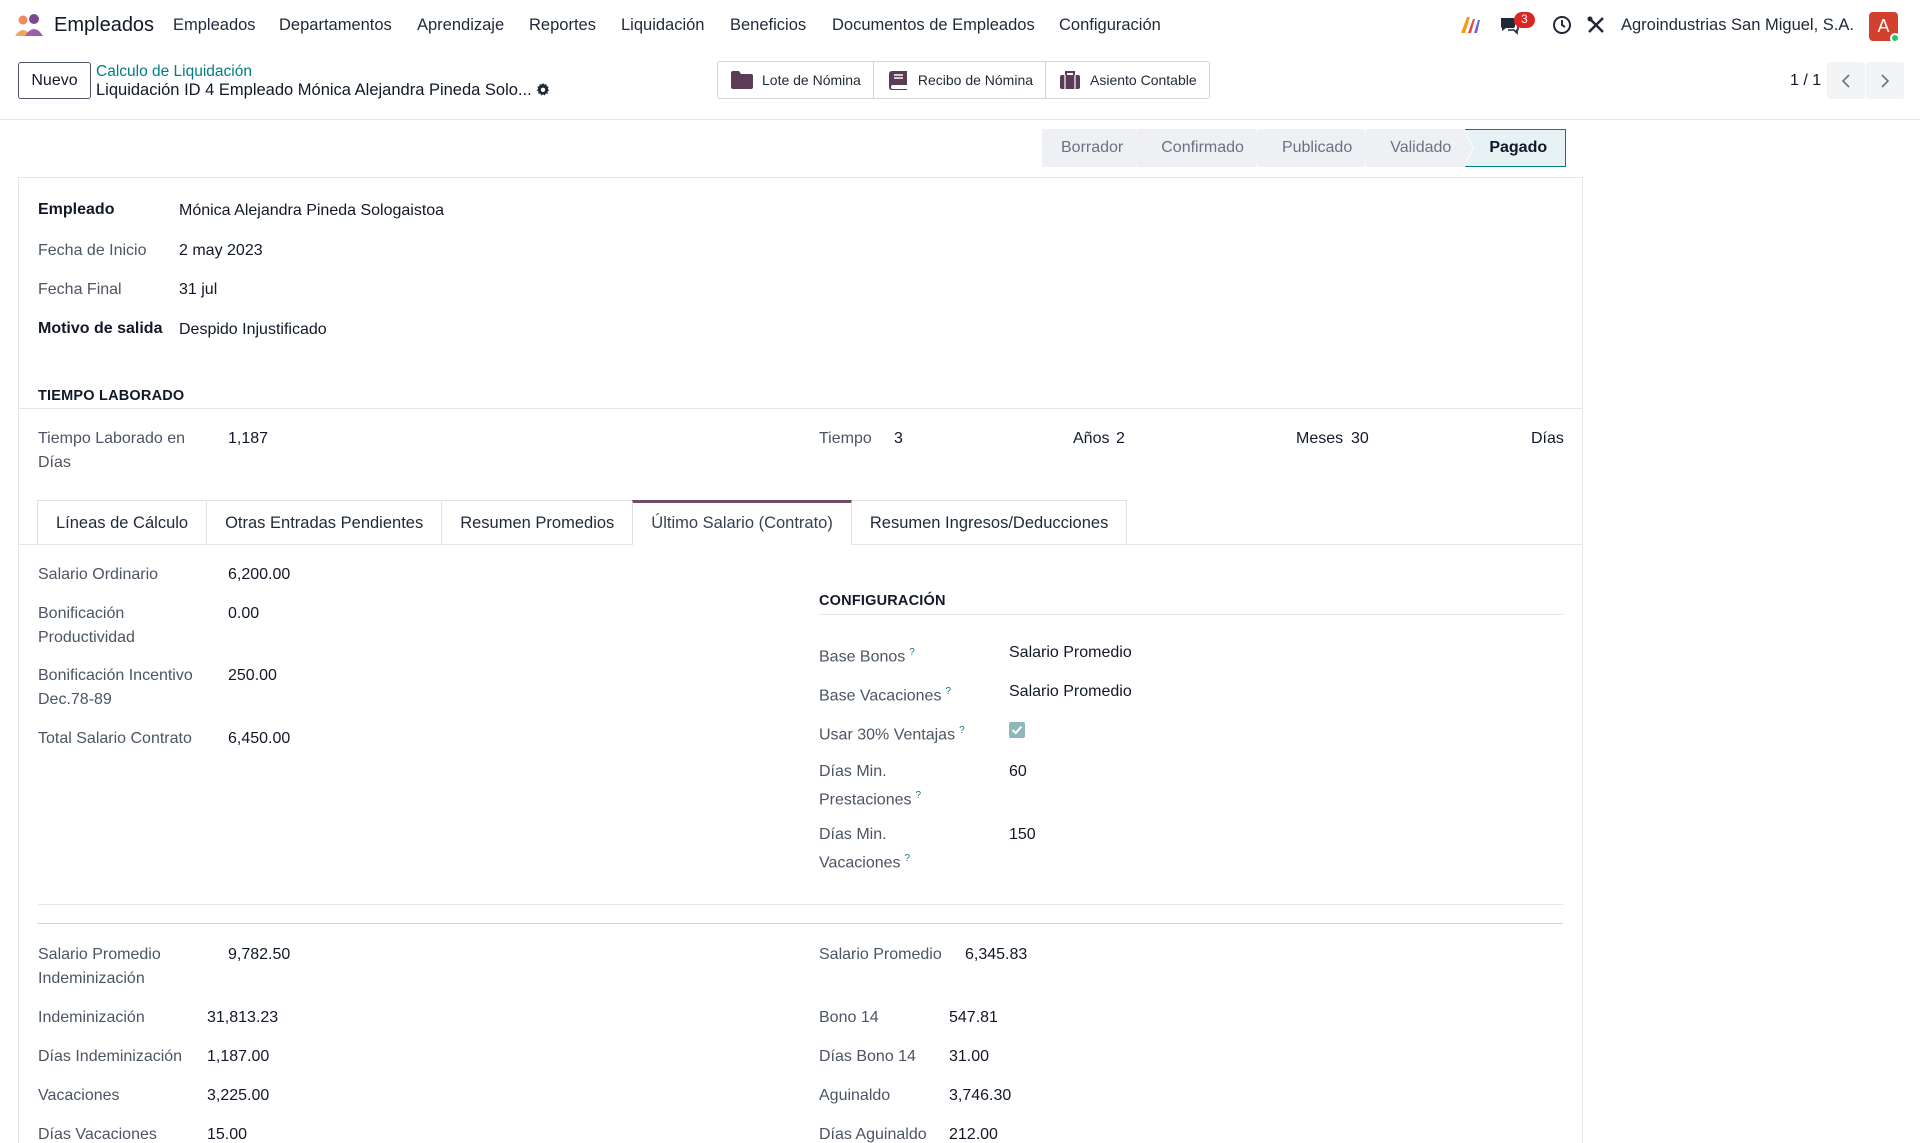 The image size is (1920, 1143). Describe the element at coordinates (1127, 80) in the screenshot. I see `journal-entry-button: Asiento Contable` at that location.